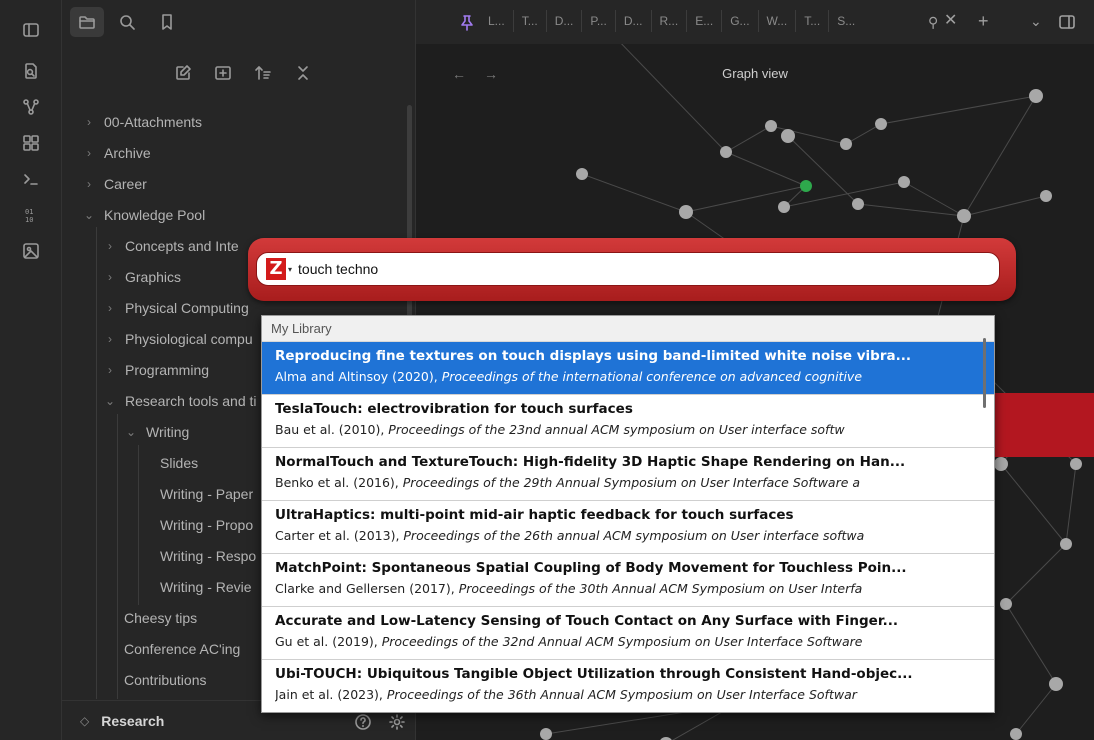 This screenshot has width=1094, height=740. What do you see at coordinates (276, 269) in the screenshot?
I see `zotero-logo-icon: Z` at bounding box center [276, 269].